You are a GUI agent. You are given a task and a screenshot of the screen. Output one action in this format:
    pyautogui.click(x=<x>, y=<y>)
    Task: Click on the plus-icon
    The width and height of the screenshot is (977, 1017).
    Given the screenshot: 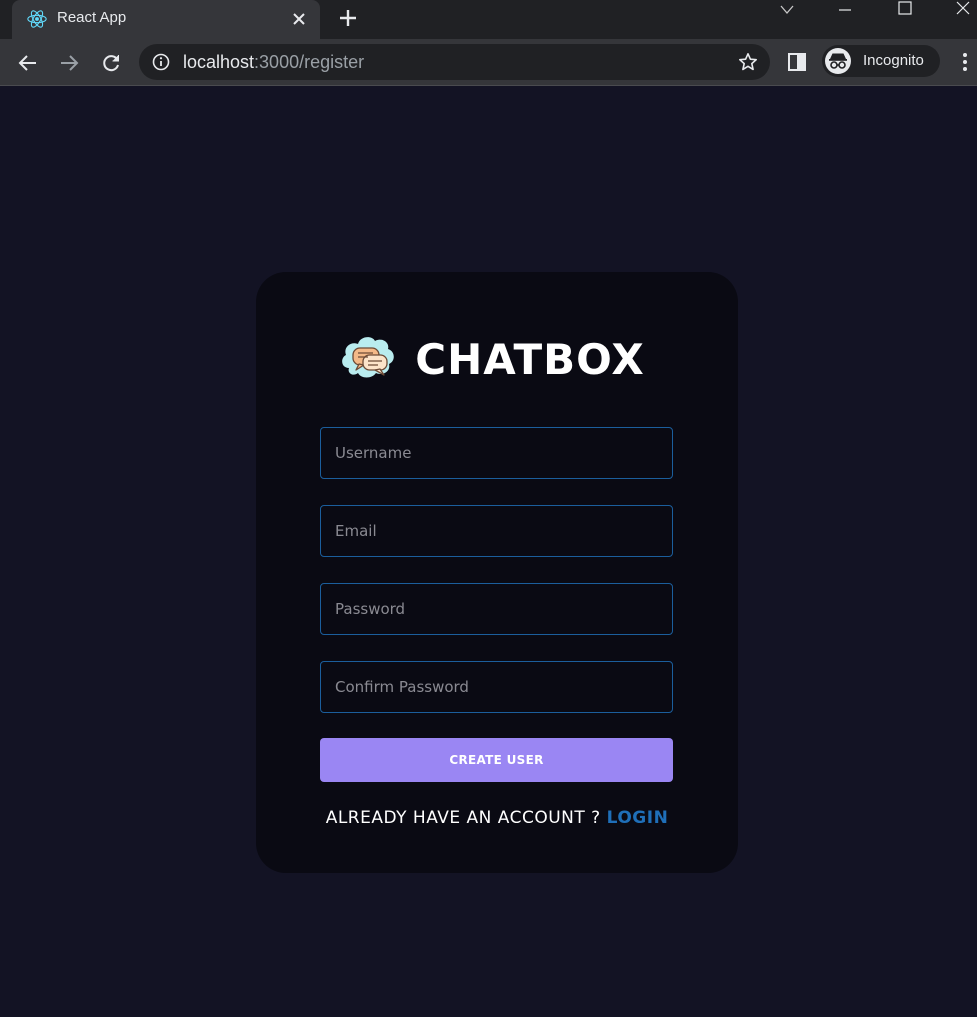 What is the action you would take?
    pyautogui.click(x=348, y=18)
    